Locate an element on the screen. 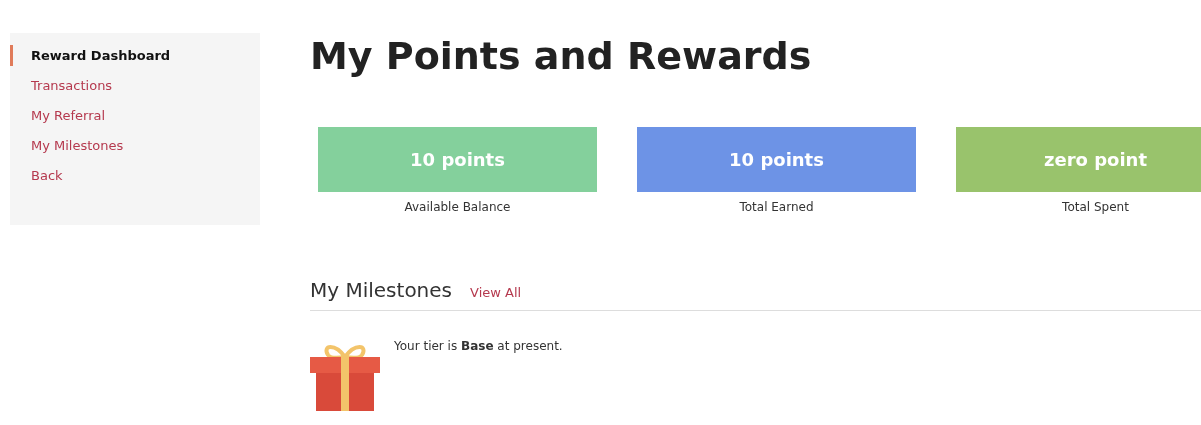 The width and height of the screenshot is (1201, 425). sidebar-item: My Referral is located at coordinates (135, 115).